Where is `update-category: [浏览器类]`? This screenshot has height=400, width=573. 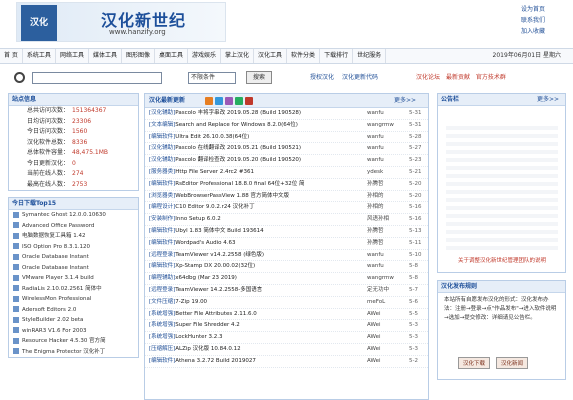
update-category: [浏览器类] is located at coordinates (162, 196).